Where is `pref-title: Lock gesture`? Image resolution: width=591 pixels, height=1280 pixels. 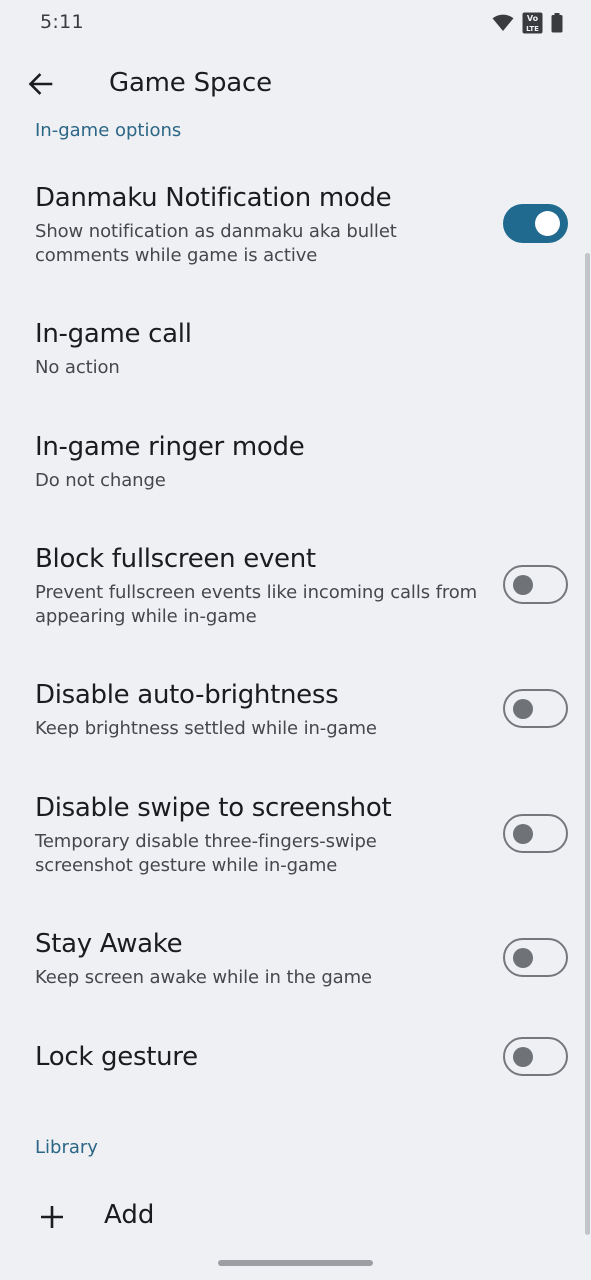 pref-title: Lock gesture is located at coordinates (116, 1057).